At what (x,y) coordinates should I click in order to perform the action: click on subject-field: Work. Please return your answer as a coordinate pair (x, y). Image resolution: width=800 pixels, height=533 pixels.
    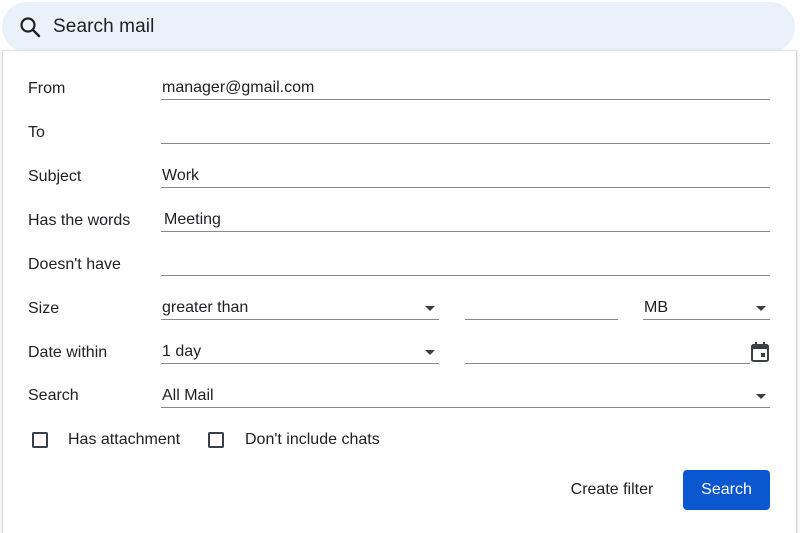
    Looking at the image, I should click on (465, 176).